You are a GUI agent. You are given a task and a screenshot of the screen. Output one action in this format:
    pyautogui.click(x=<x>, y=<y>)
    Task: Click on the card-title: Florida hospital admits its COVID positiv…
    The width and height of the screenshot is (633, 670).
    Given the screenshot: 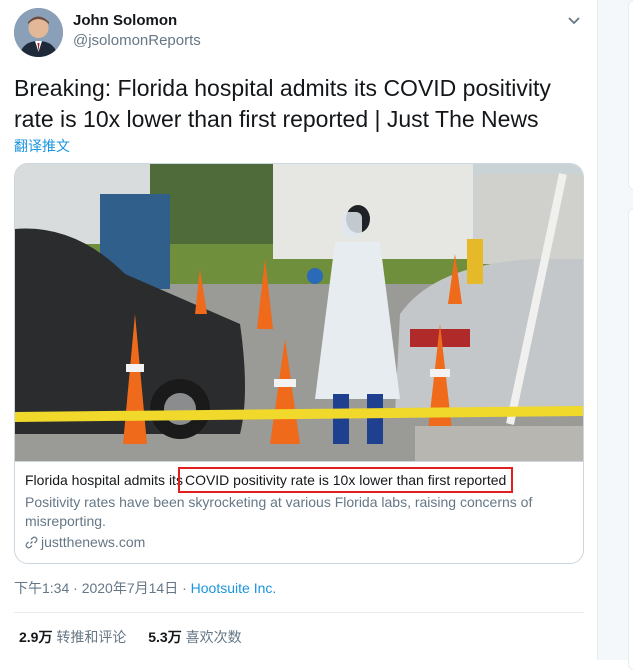 What is the action you would take?
    pyautogui.click(x=269, y=480)
    